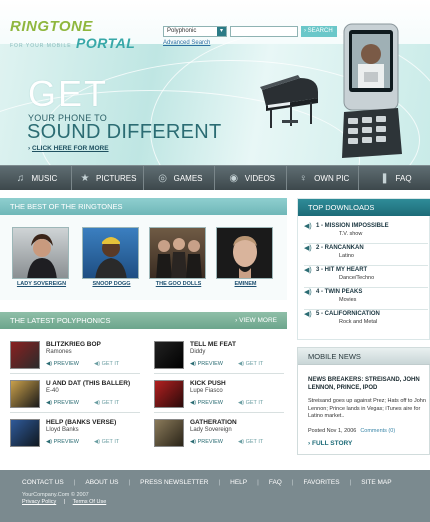 This screenshot has height=522, width=430. Describe the element at coordinates (319, 31) in the screenshot. I see `search-button: › SEARCH` at that location.